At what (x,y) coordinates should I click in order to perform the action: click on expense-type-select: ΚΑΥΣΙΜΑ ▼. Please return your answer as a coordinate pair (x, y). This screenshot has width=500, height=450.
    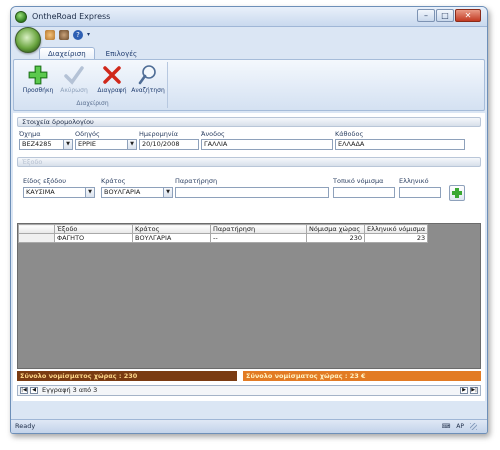
    Looking at the image, I should click on (59, 192).